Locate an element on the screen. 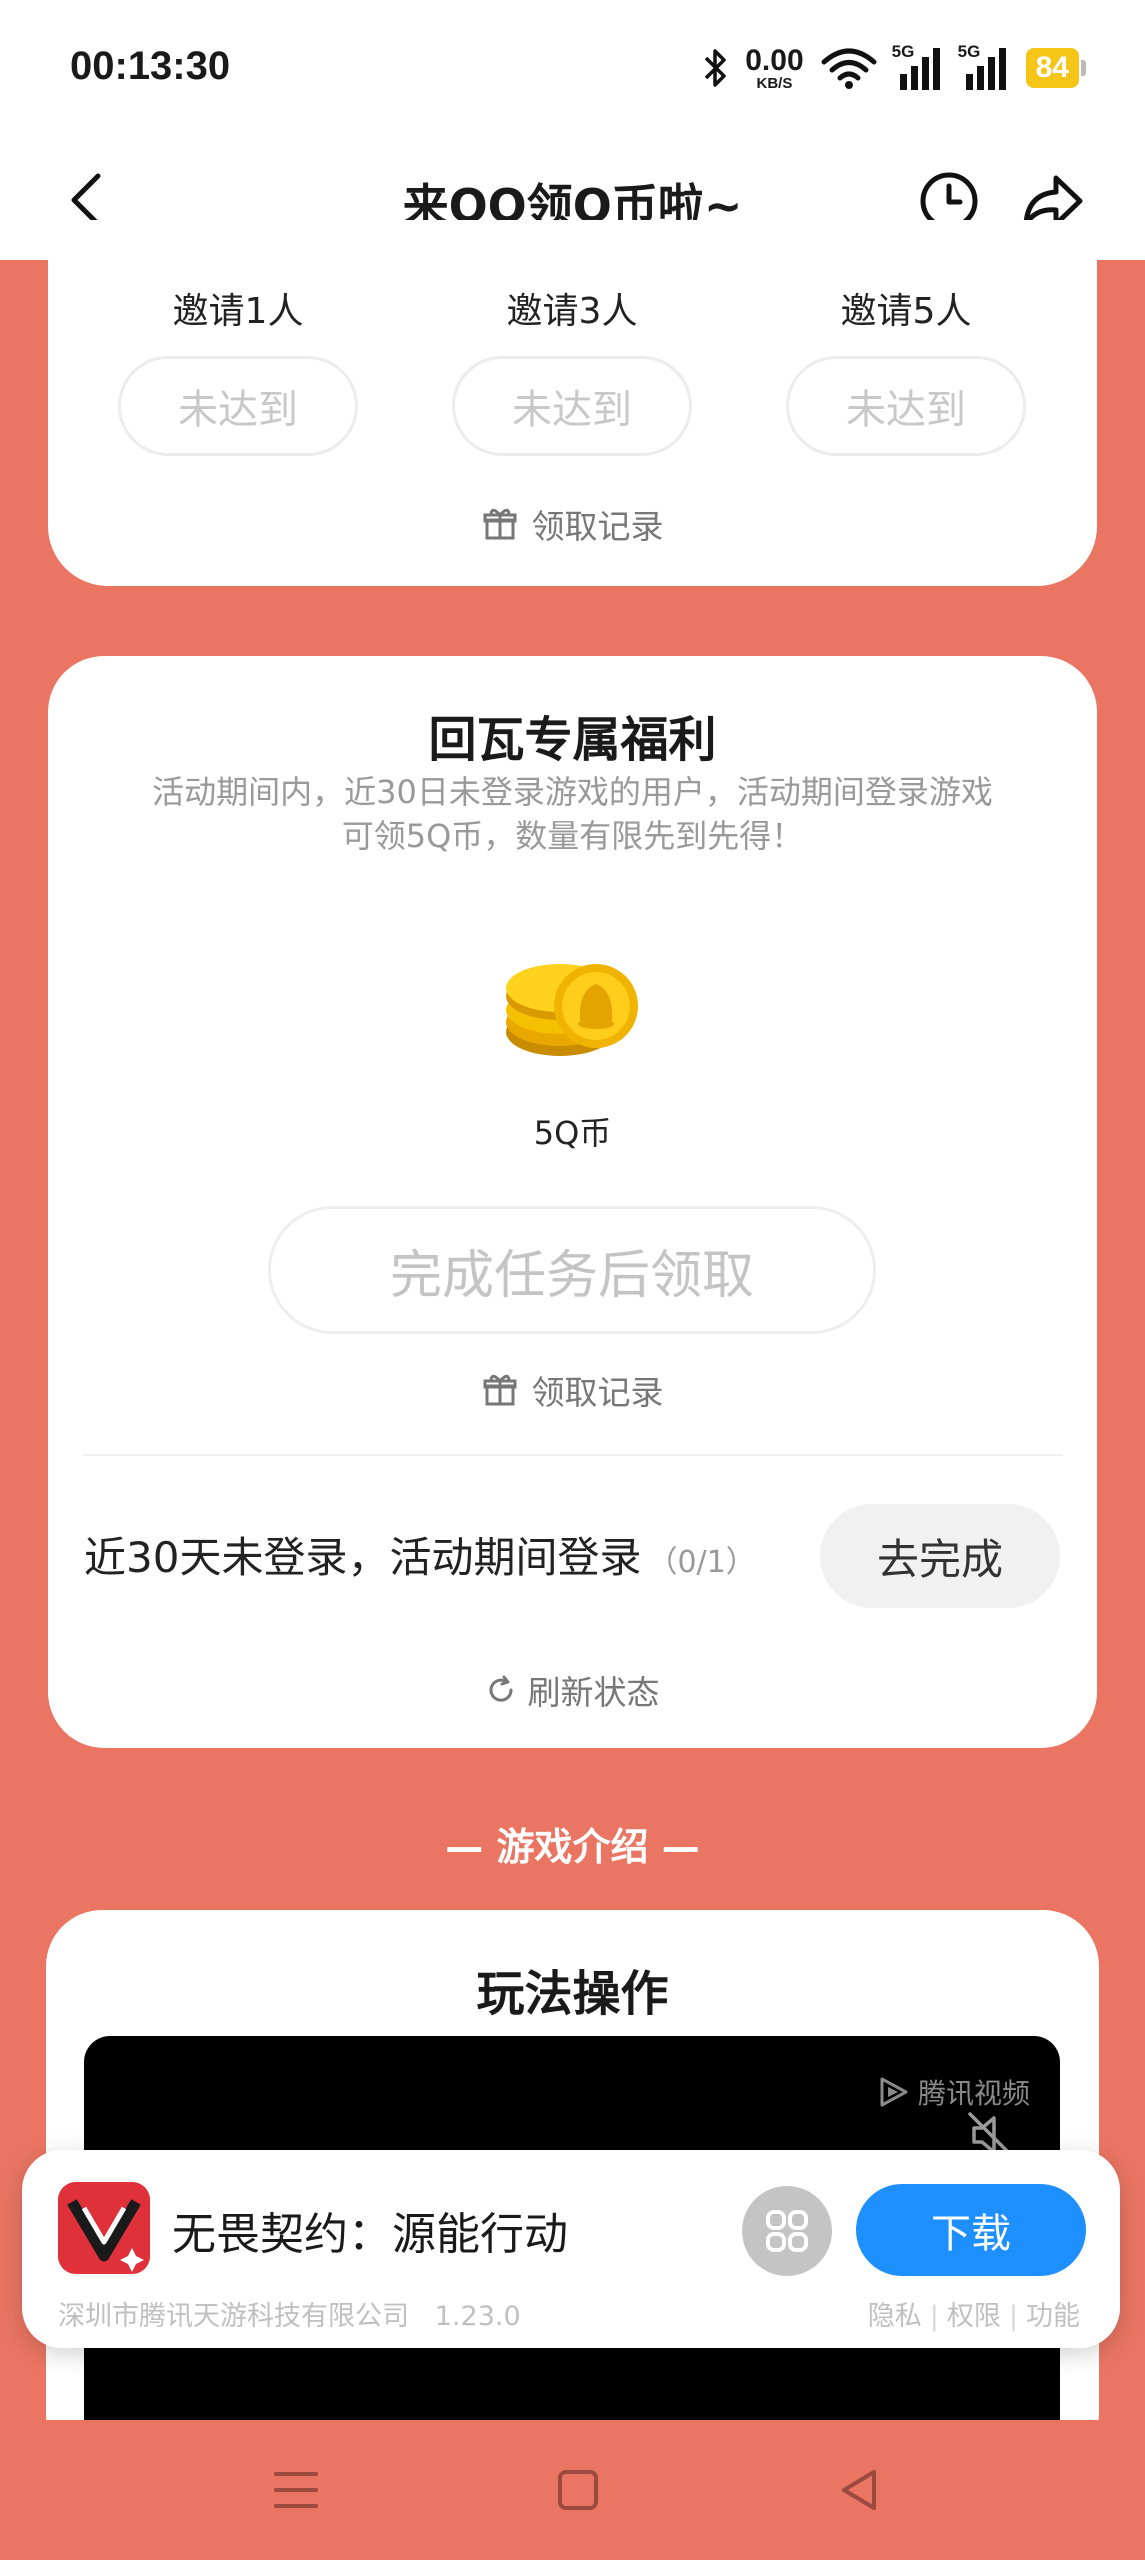 The image size is (1145, 2560). invite-tier-5: 邀请5人 未达到 is located at coordinates (906, 369).